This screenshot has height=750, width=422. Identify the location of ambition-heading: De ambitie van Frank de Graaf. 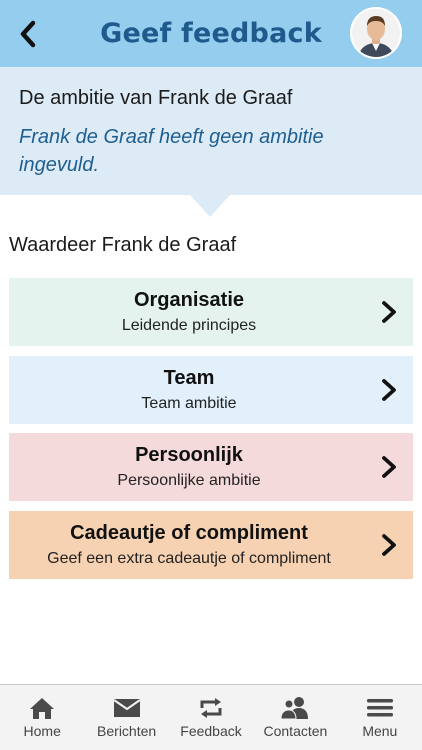
(156, 98).